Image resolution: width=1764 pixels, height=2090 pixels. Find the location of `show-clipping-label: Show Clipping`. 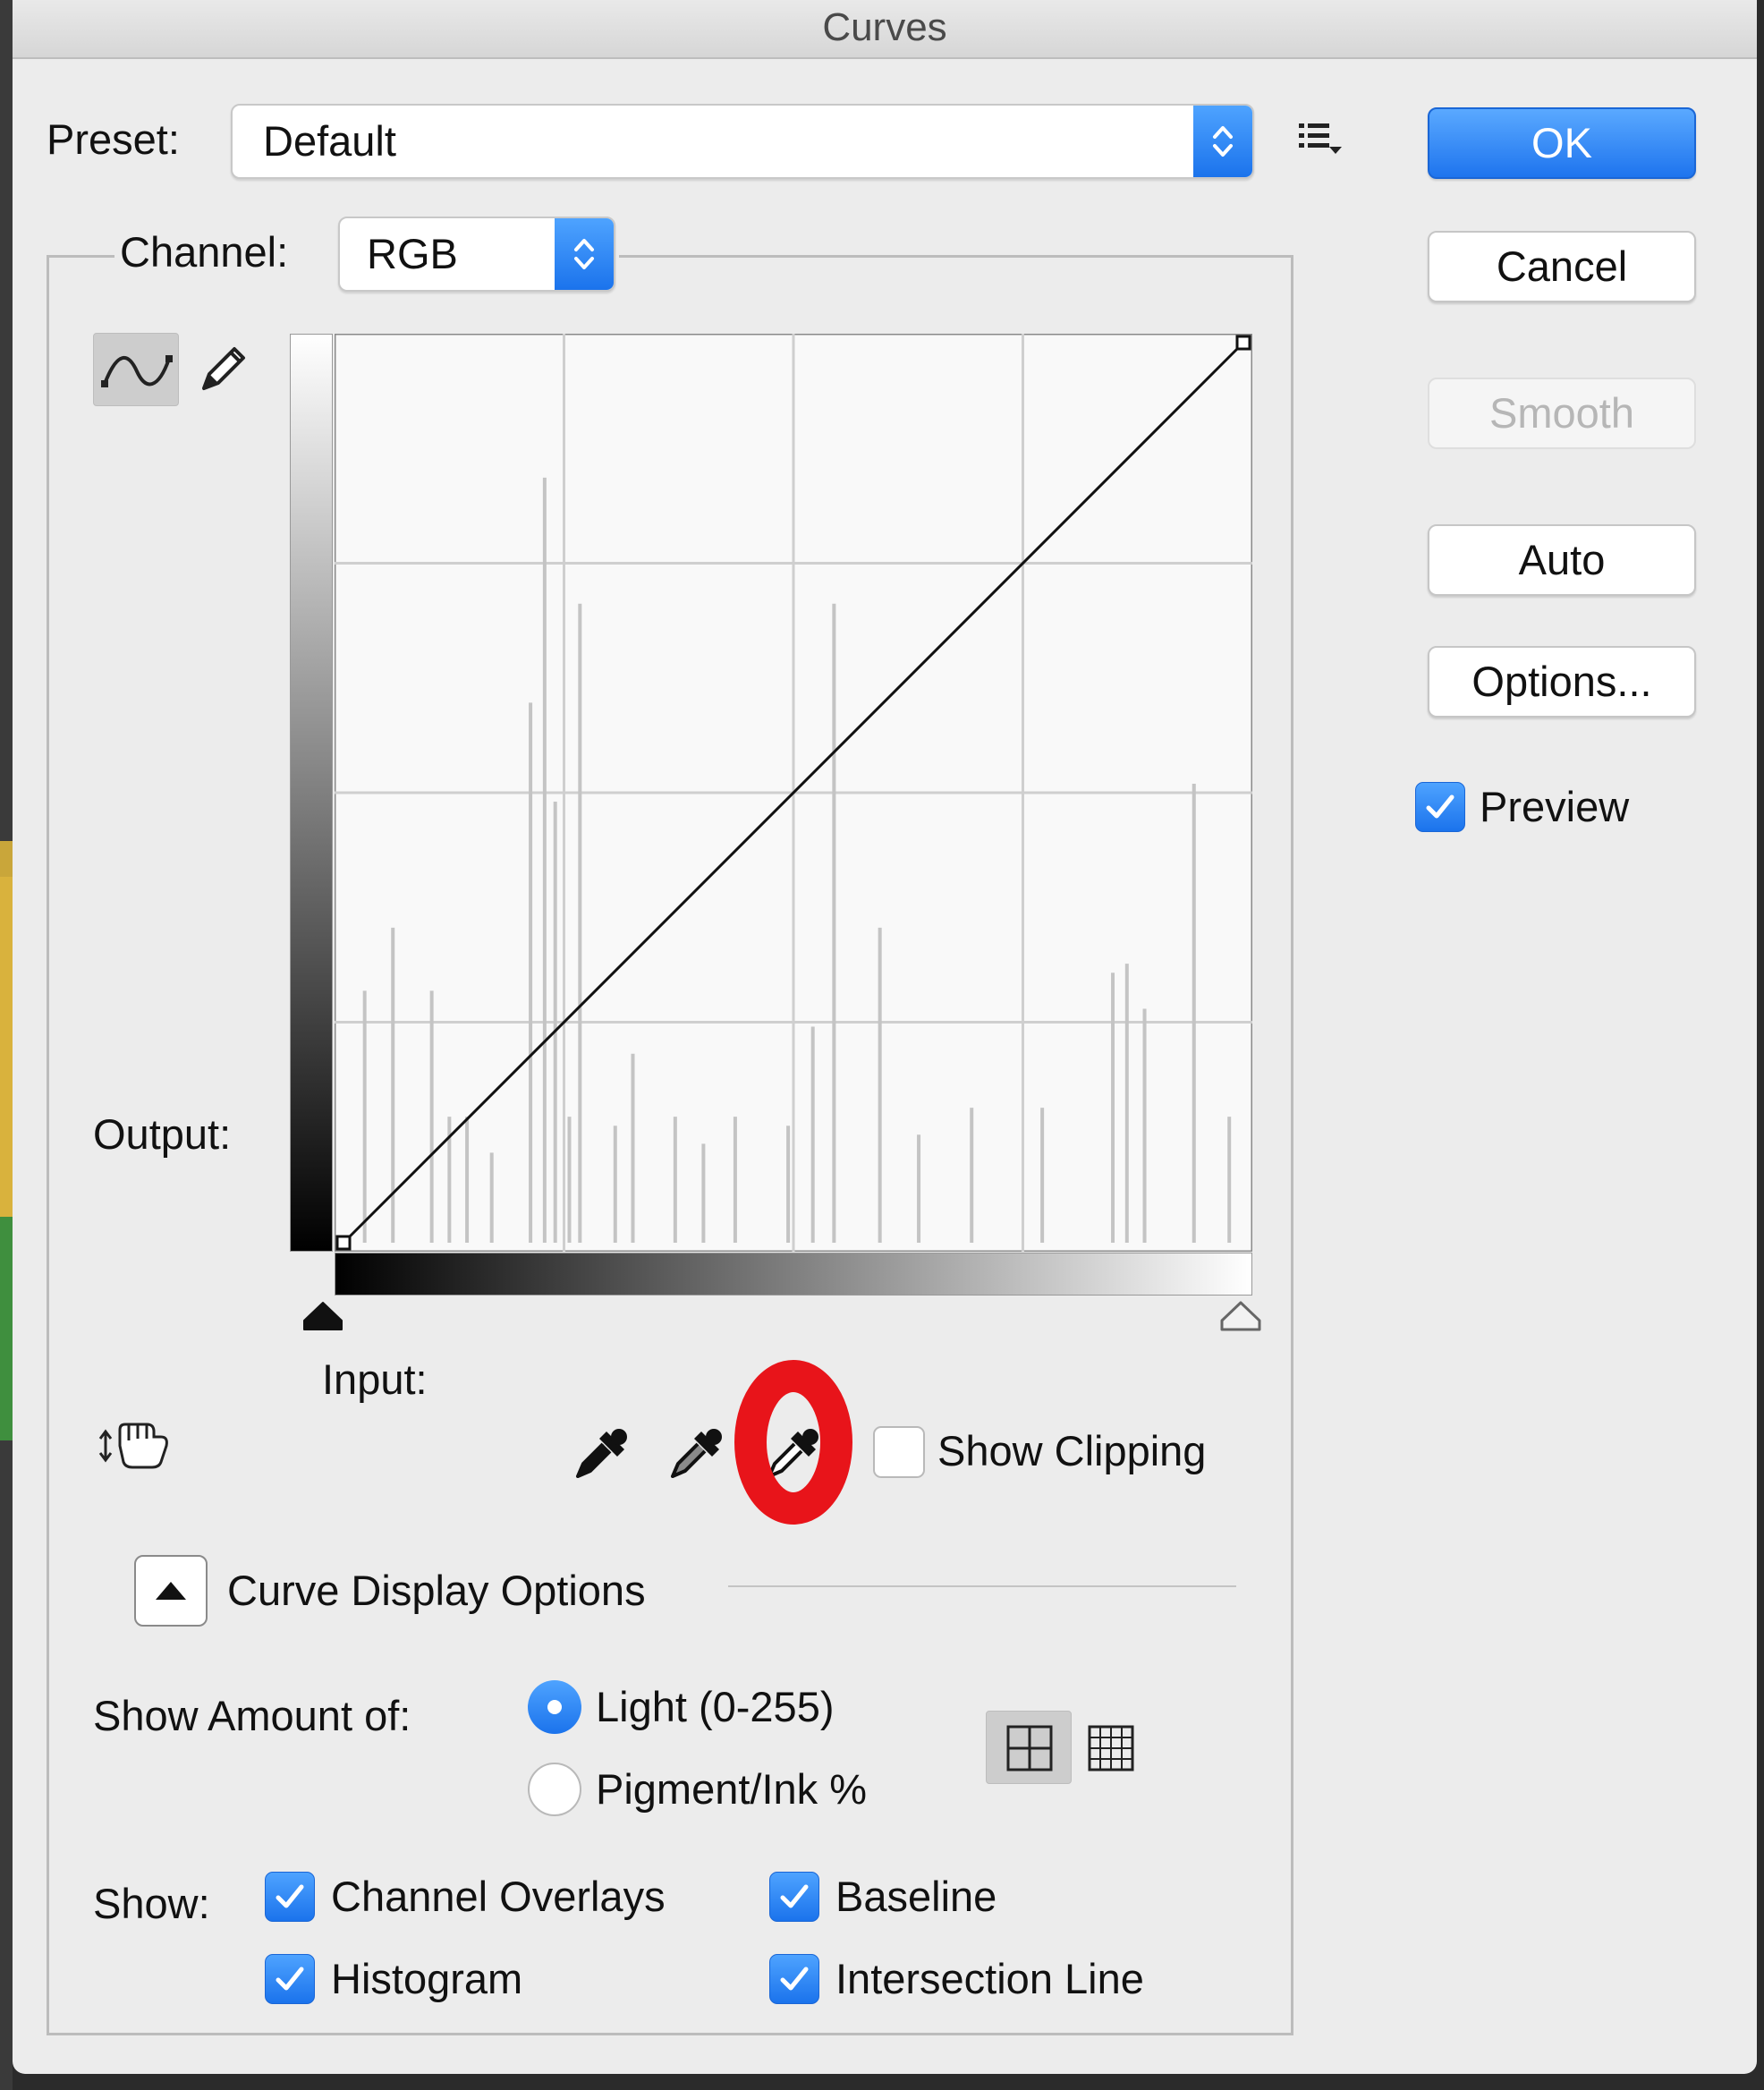

show-clipping-label: Show Clipping is located at coordinates (1072, 1450).